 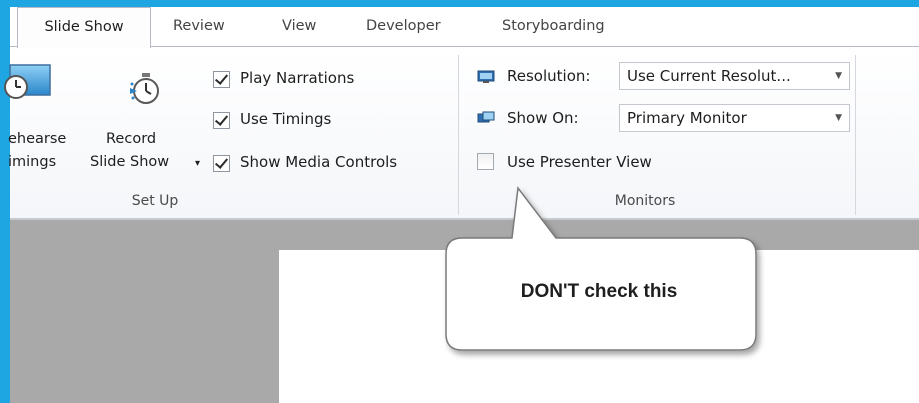 I want to click on resolution-select: Use Current Resolut... ▼, so click(x=734, y=76).